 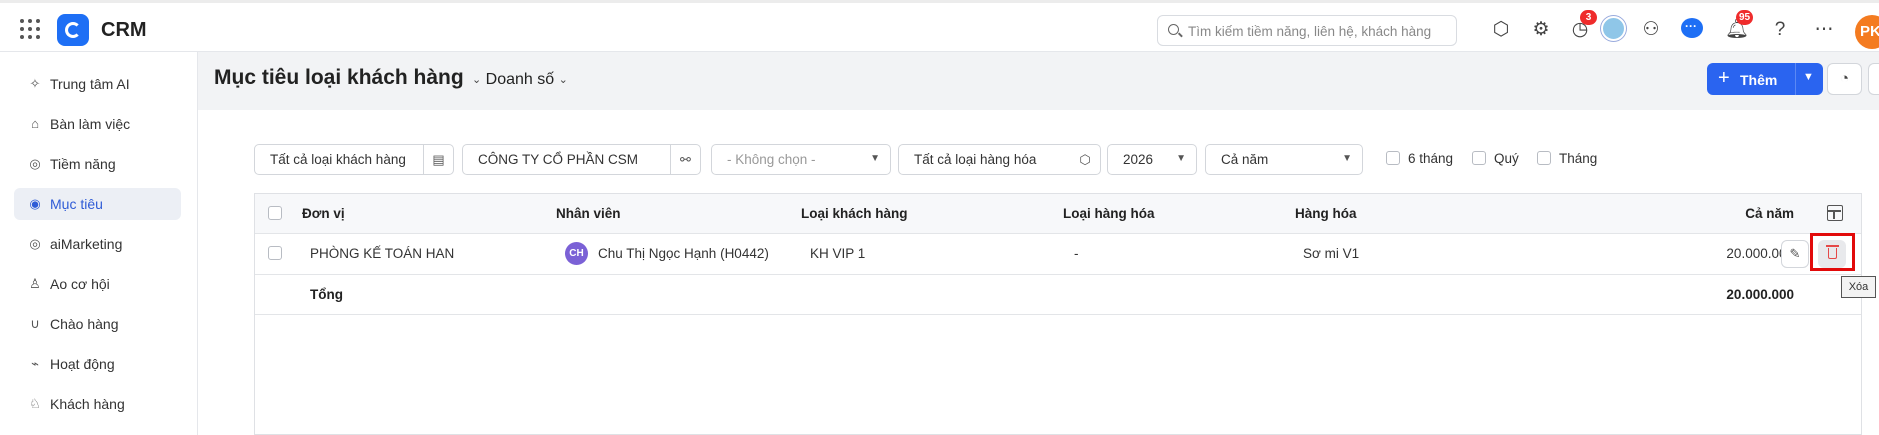 I want to click on view-selector-label: Doanh số, so click(x=520, y=79).